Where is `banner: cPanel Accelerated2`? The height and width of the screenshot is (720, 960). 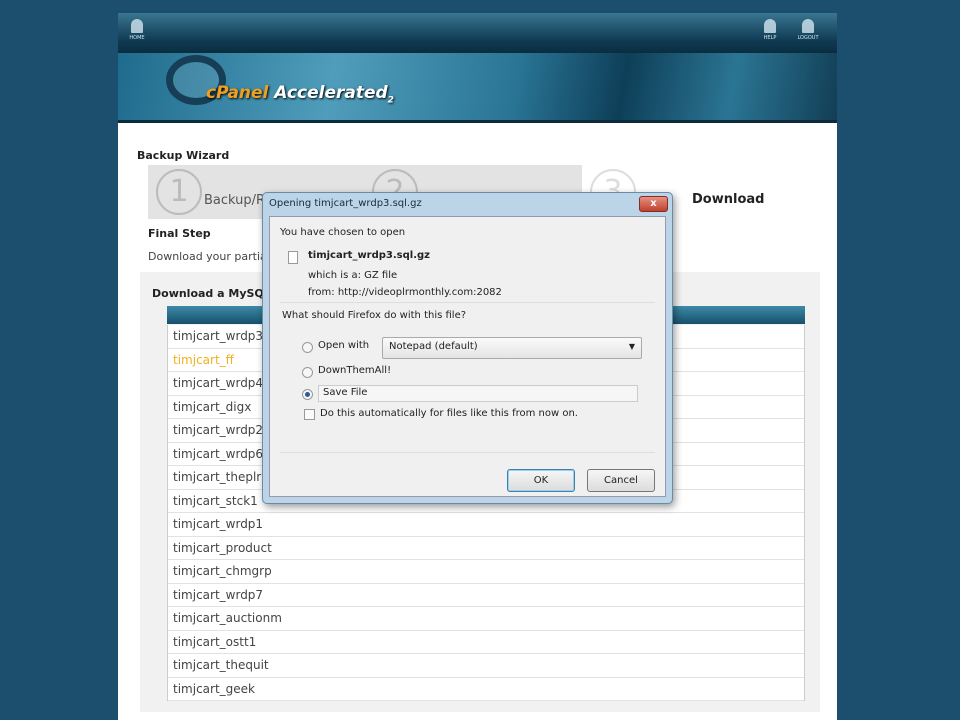 banner: cPanel Accelerated2 is located at coordinates (477, 88).